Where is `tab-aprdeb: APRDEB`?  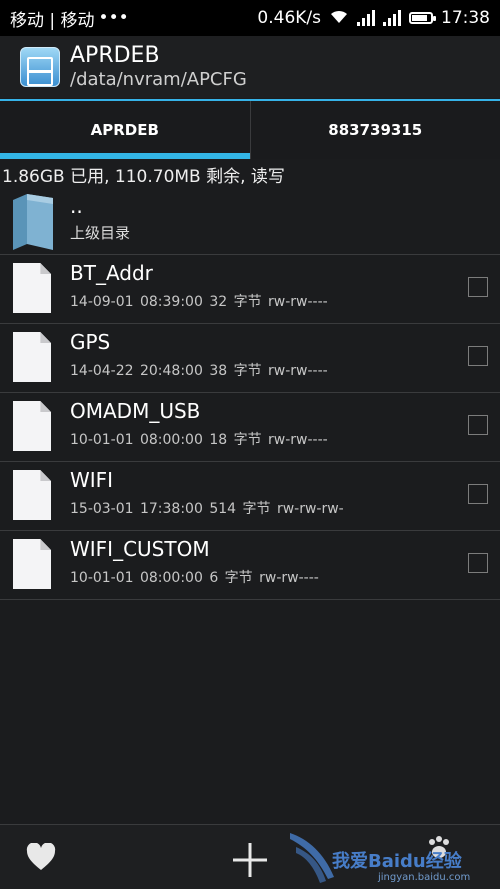
tab-aprdeb: APRDEB is located at coordinates (125, 130).